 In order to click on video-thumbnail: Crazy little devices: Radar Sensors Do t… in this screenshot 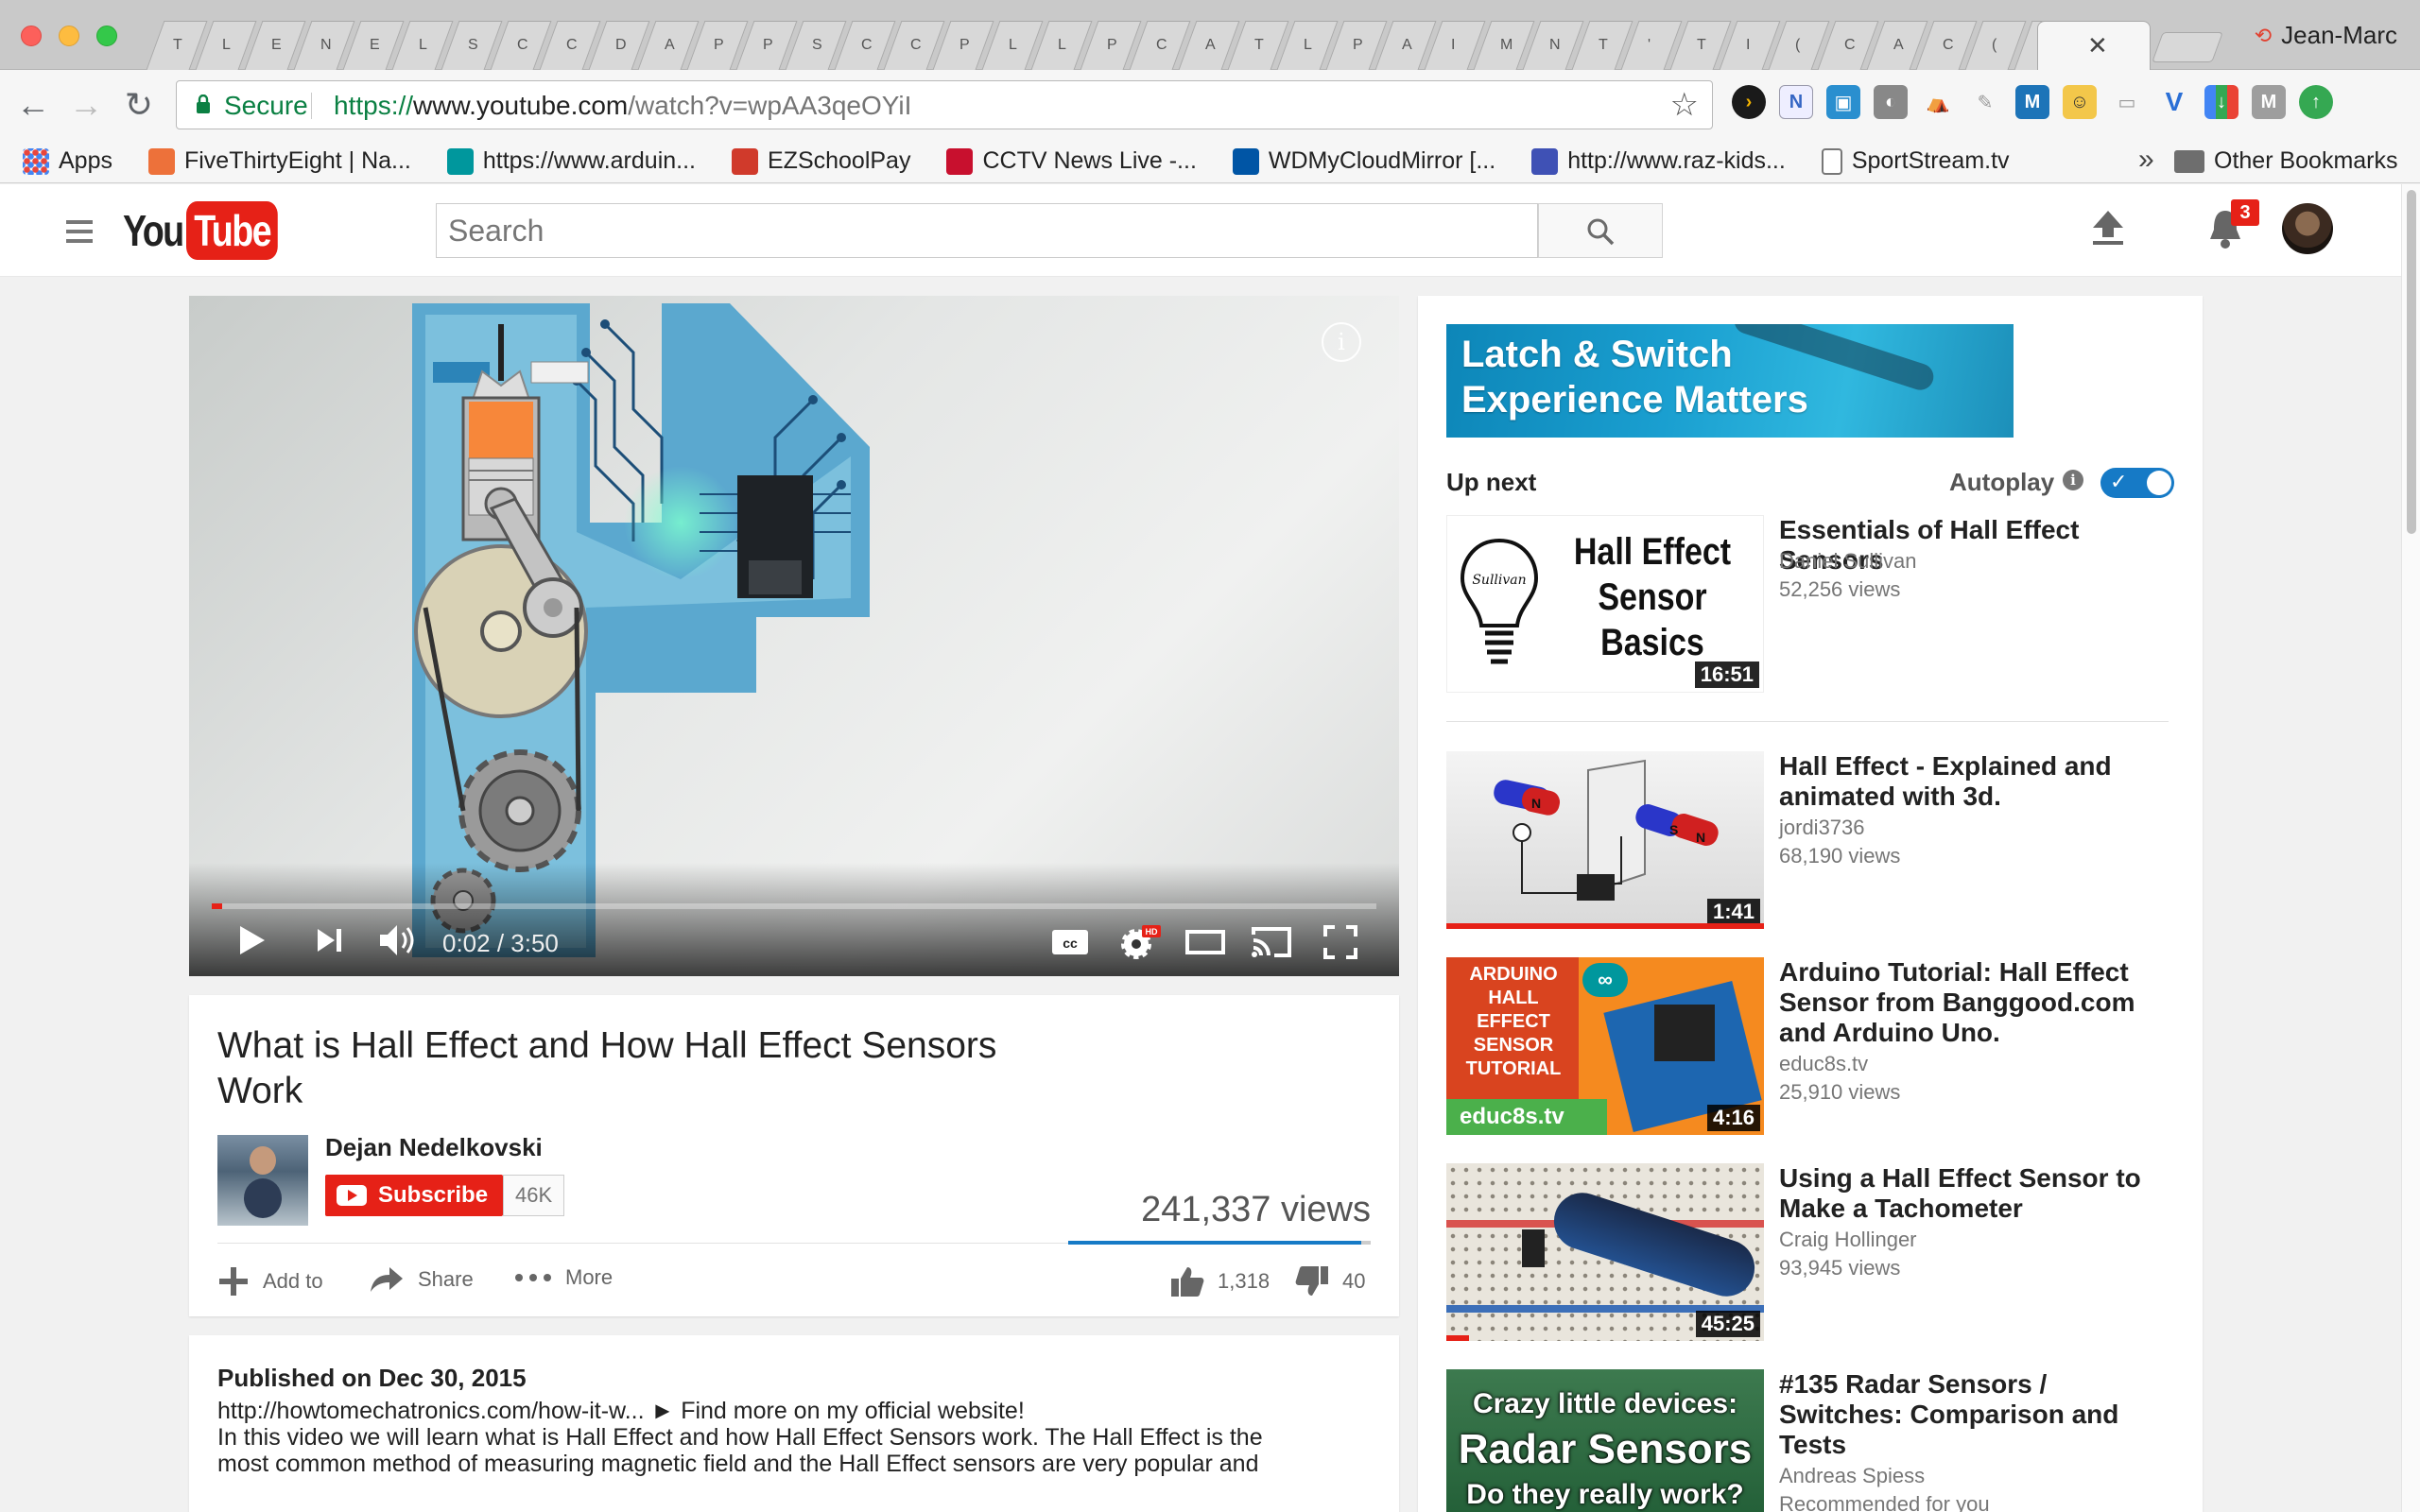, I will do `click(1605, 1440)`.